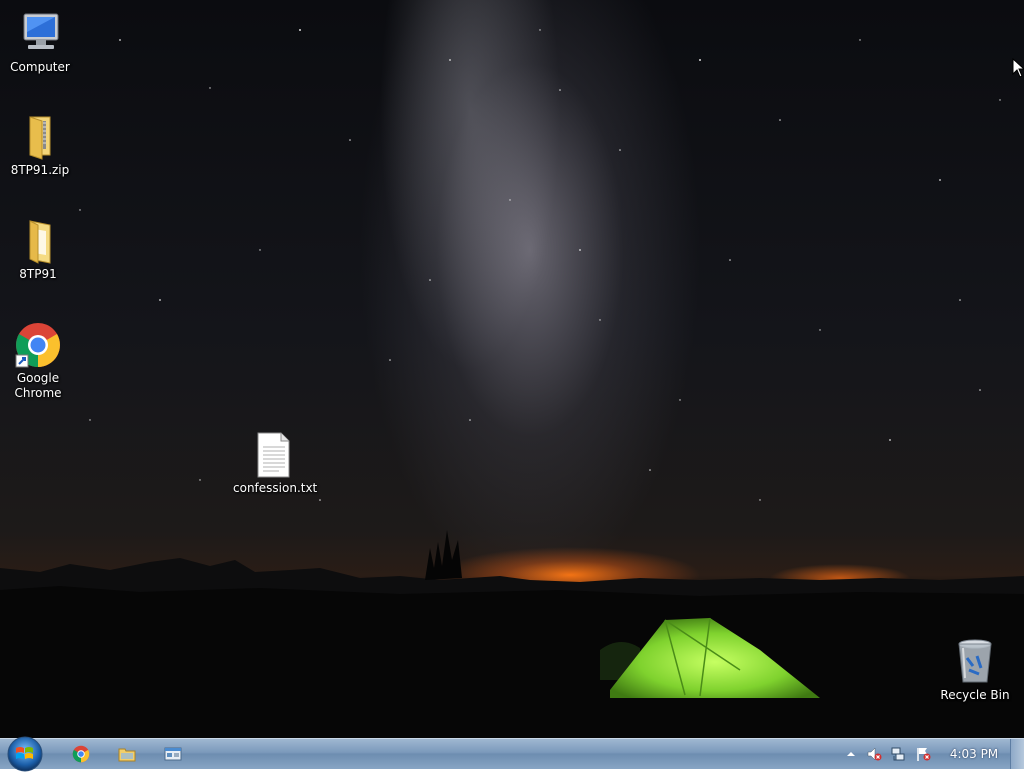  What do you see at coordinates (40, 242) in the screenshot?
I see `folder-icon` at bounding box center [40, 242].